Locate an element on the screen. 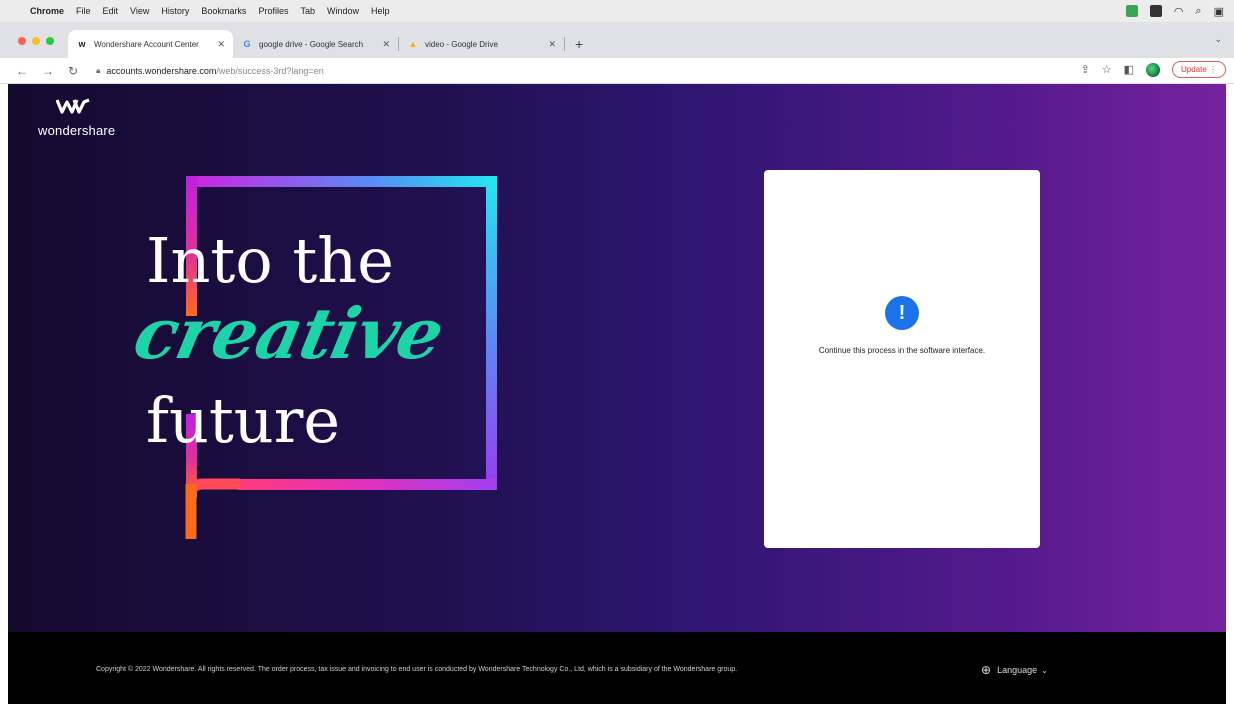 This screenshot has width=1234, height=704. profile-avatar is located at coordinates (1152, 69).